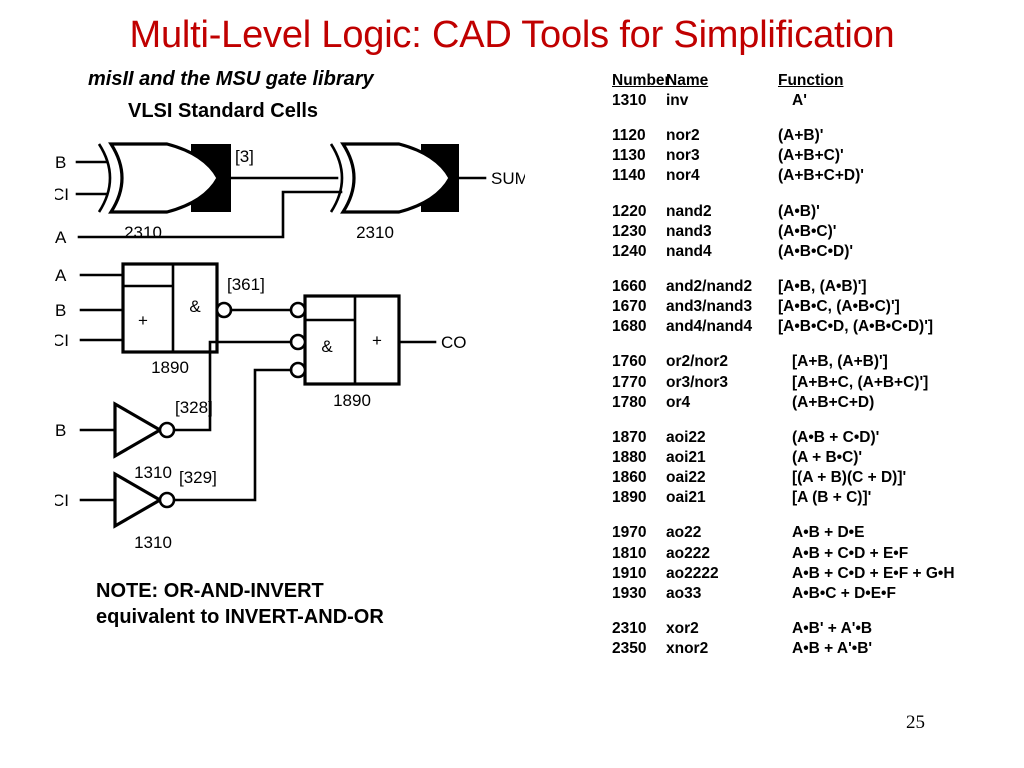 The image size is (1024, 768). Describe the element at coordinates (629, 100) in the screenshot. I see `cell-number: 1310` at that location.